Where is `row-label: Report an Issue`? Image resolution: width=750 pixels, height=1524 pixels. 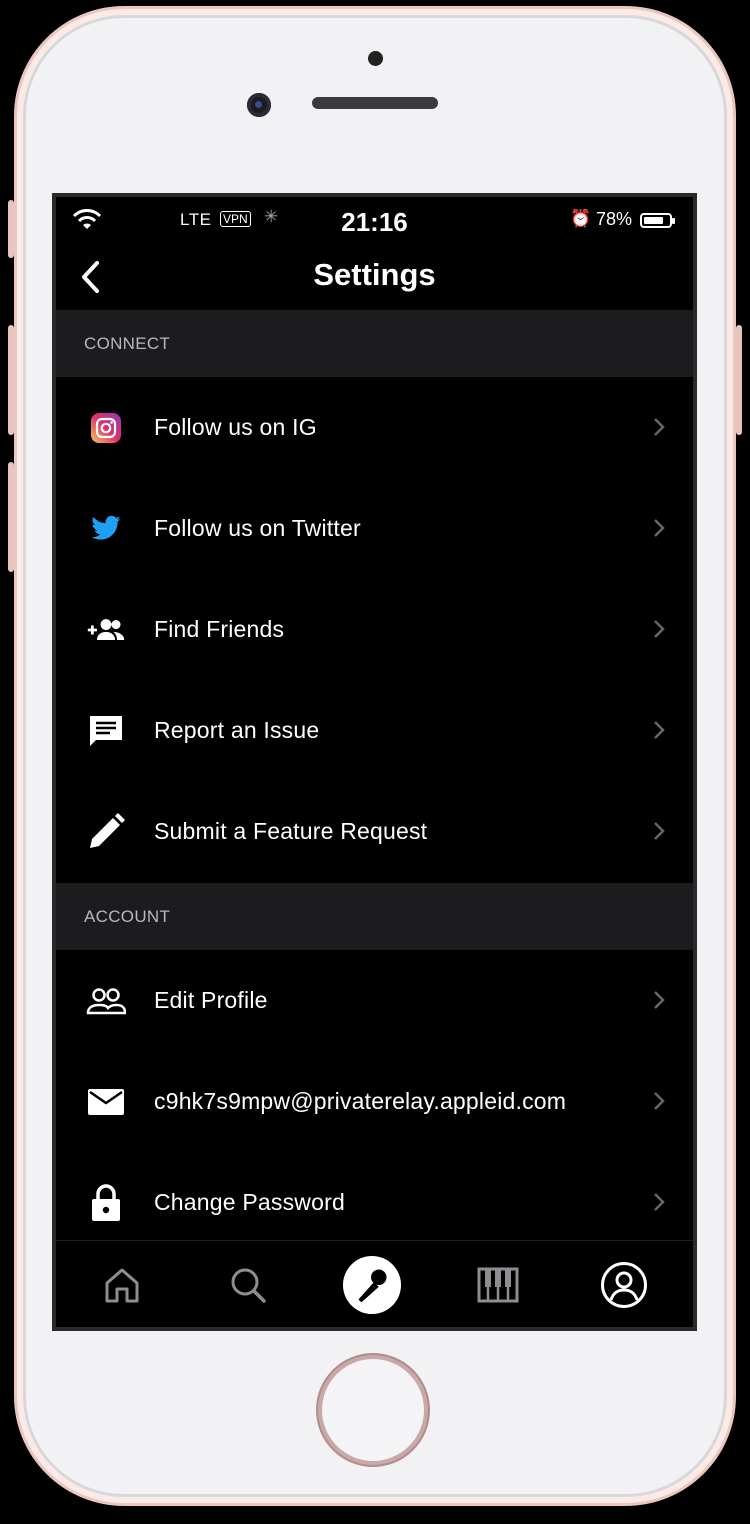 row-label: Report an Issue is located at coordinates (237, 730).